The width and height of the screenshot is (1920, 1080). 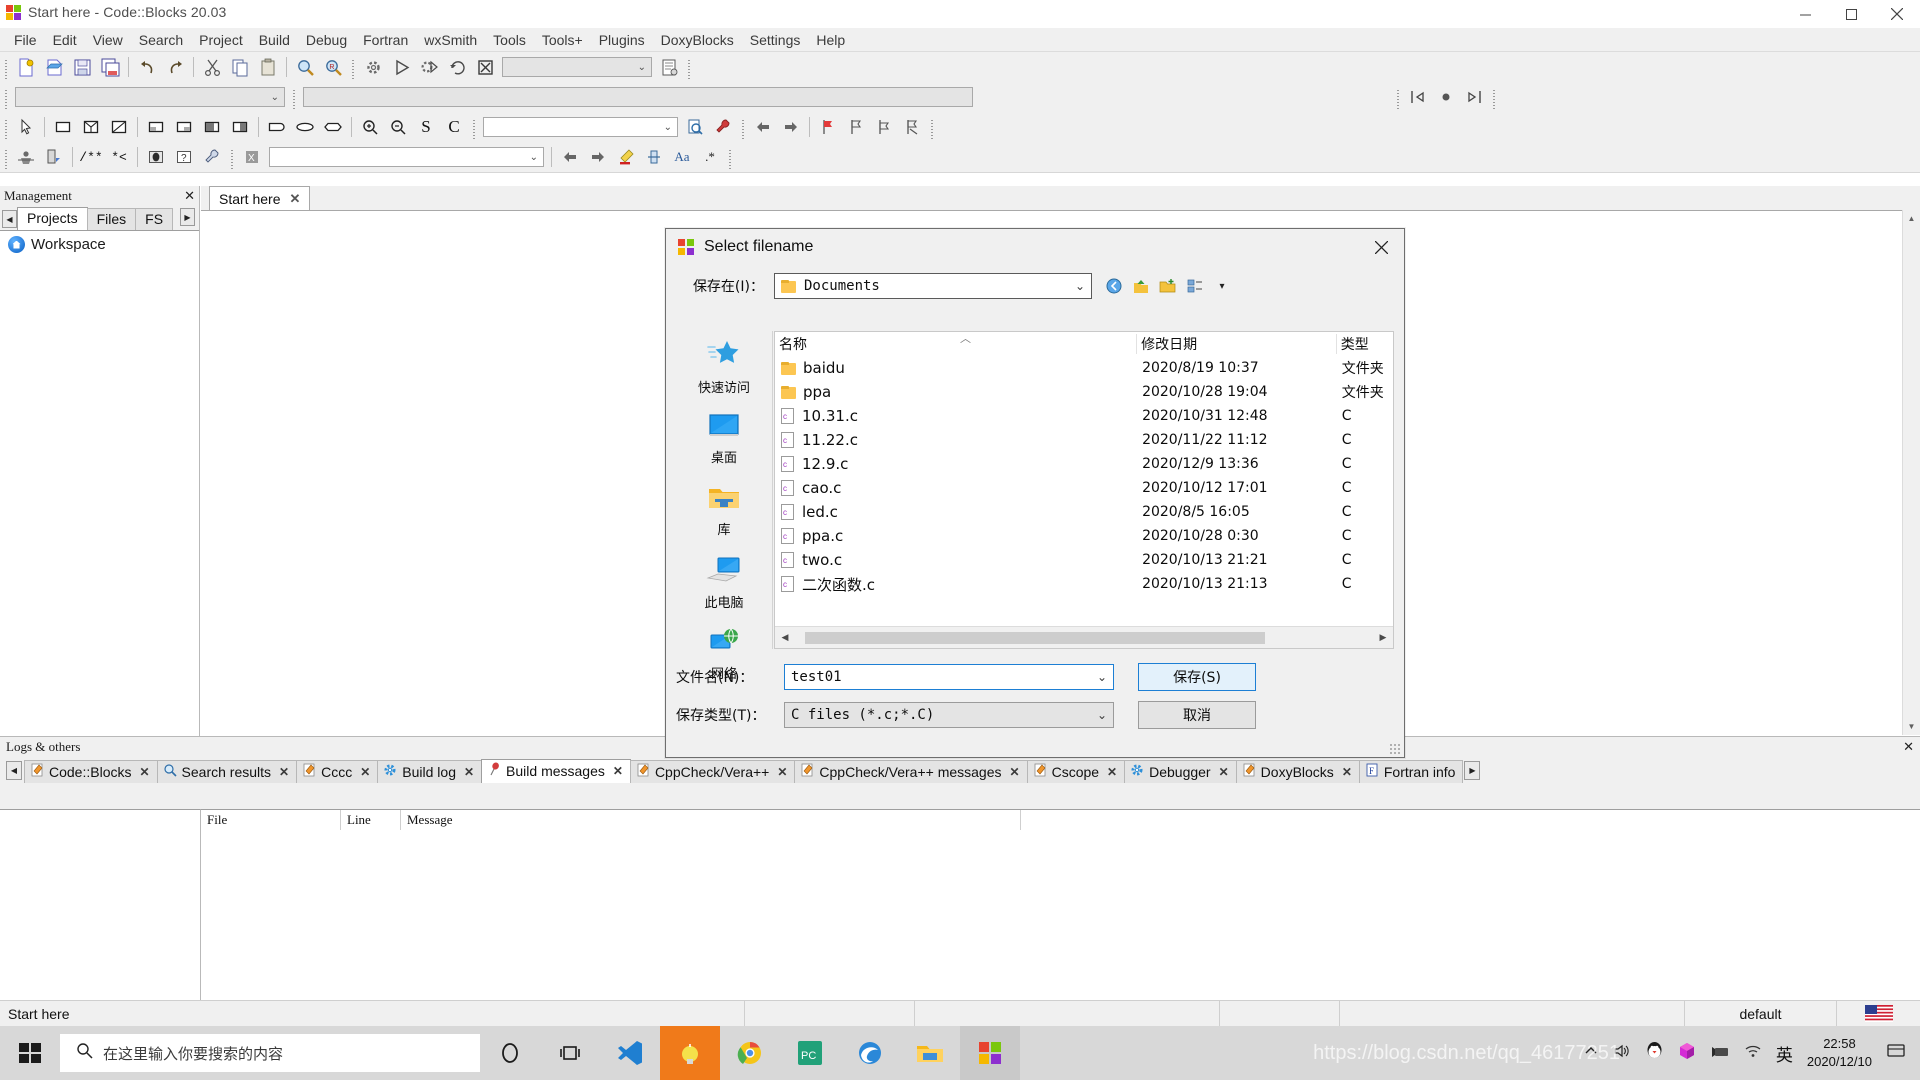 I want to click on file-row: c cao.c 2020/10/12 17:01 C, so click(x=1084, y=488).